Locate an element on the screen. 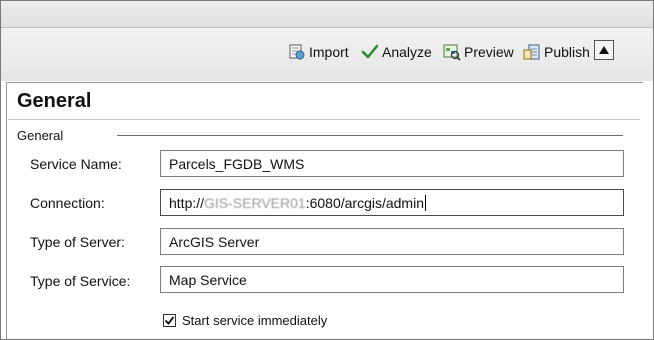 The width and height of the screenshot is (654, 340). collapse-up-icon is located at coordinates (604, 50).